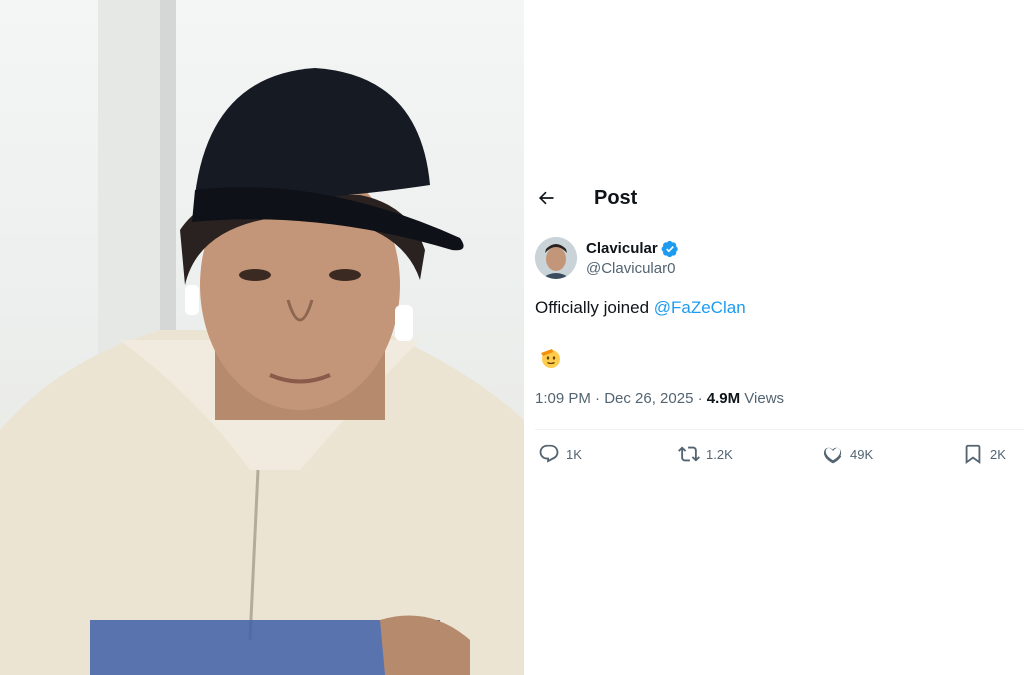 The width and height of the screenshot is (1024, 675). I want to click on bookmark-count: 2K, so click(998, 454).